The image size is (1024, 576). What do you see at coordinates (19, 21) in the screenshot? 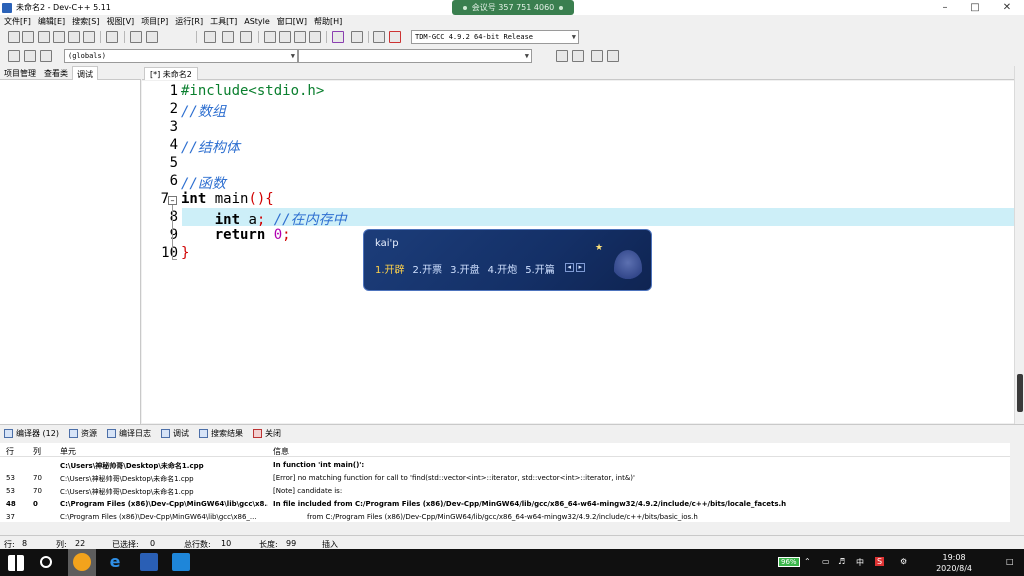
I see `menu-file: 文件[F]` at bounding box center [19, 21].